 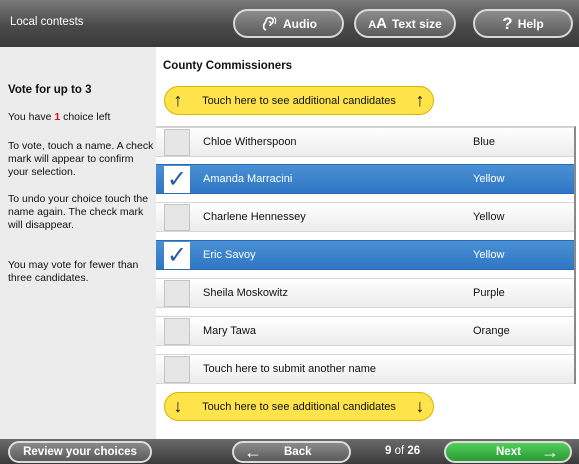 I want to click on review-choices-label: Review your choices, so click(x=80, y=452).